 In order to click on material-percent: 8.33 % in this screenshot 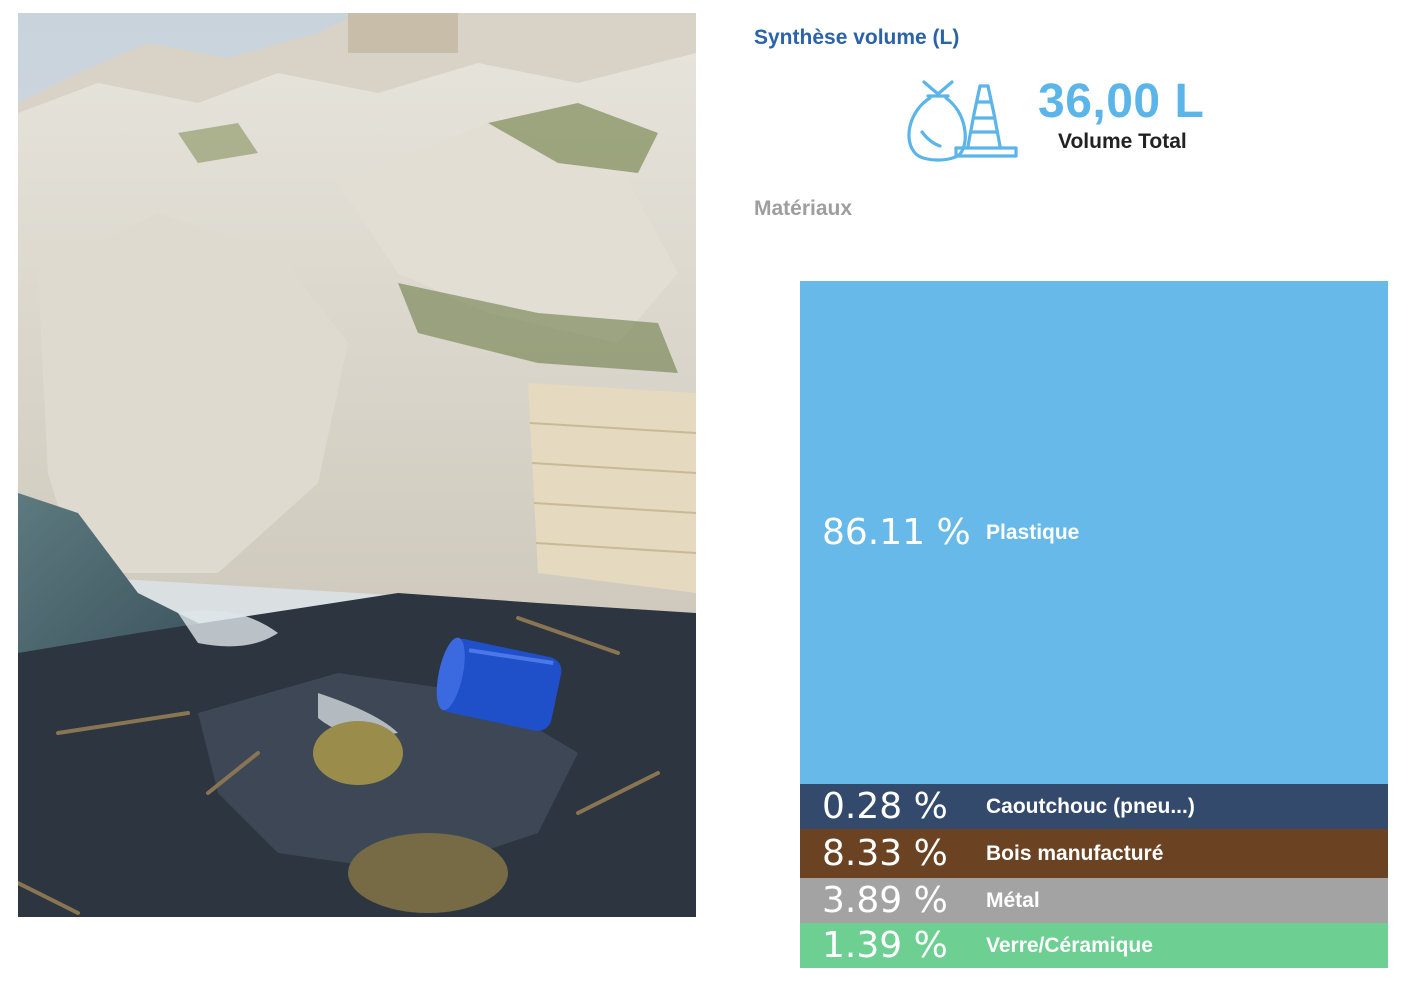, I will do `click(885, 854)`.